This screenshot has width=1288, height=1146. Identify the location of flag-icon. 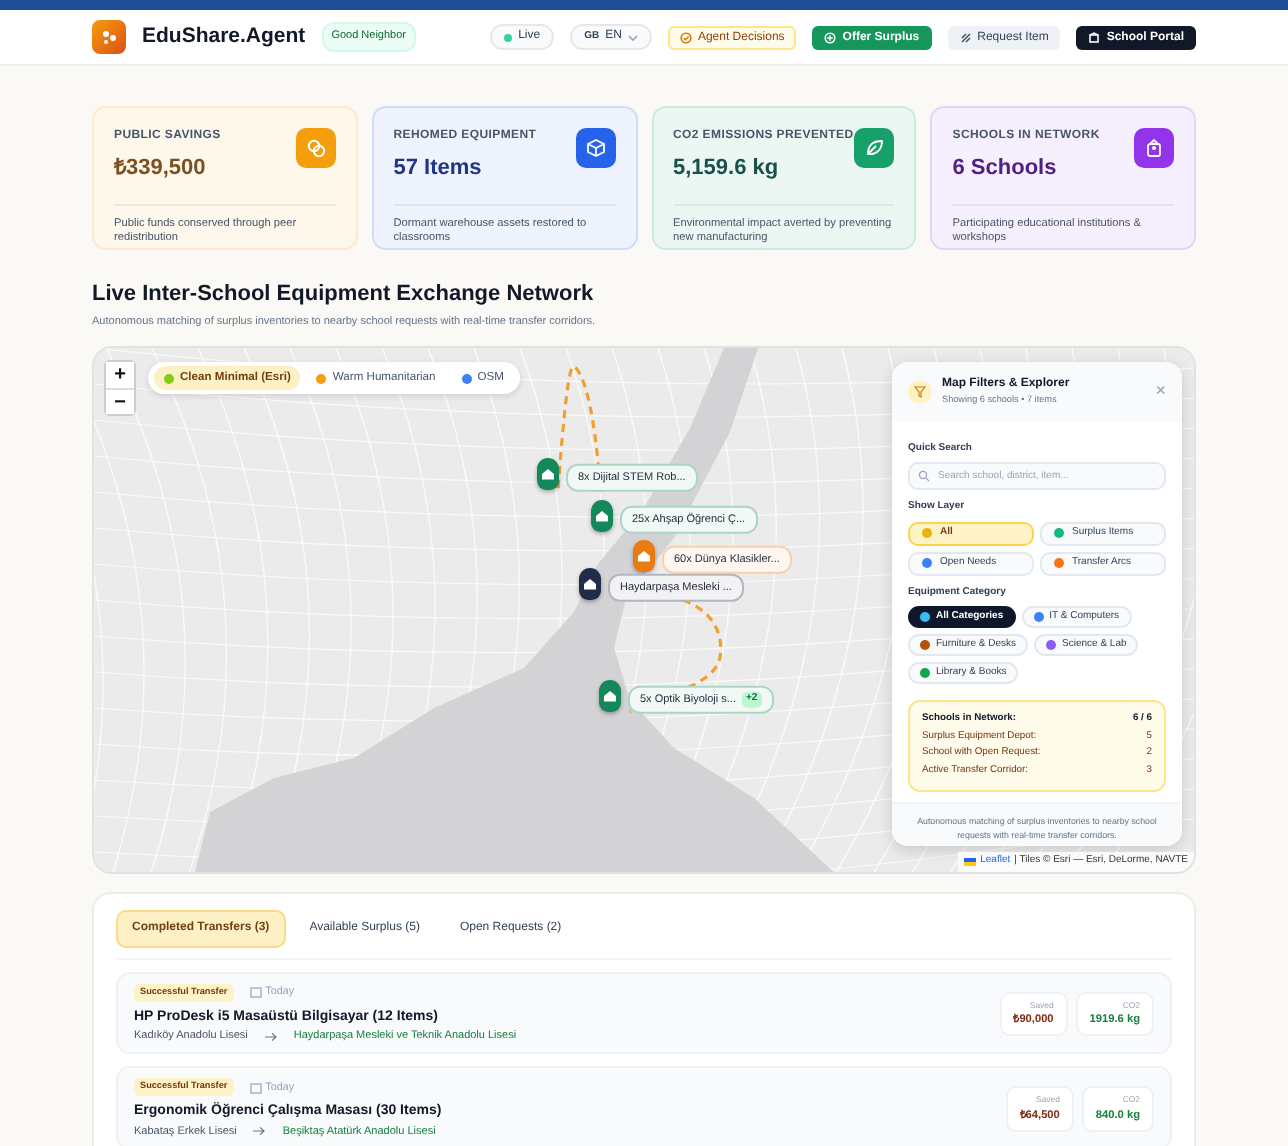
(970, 862).